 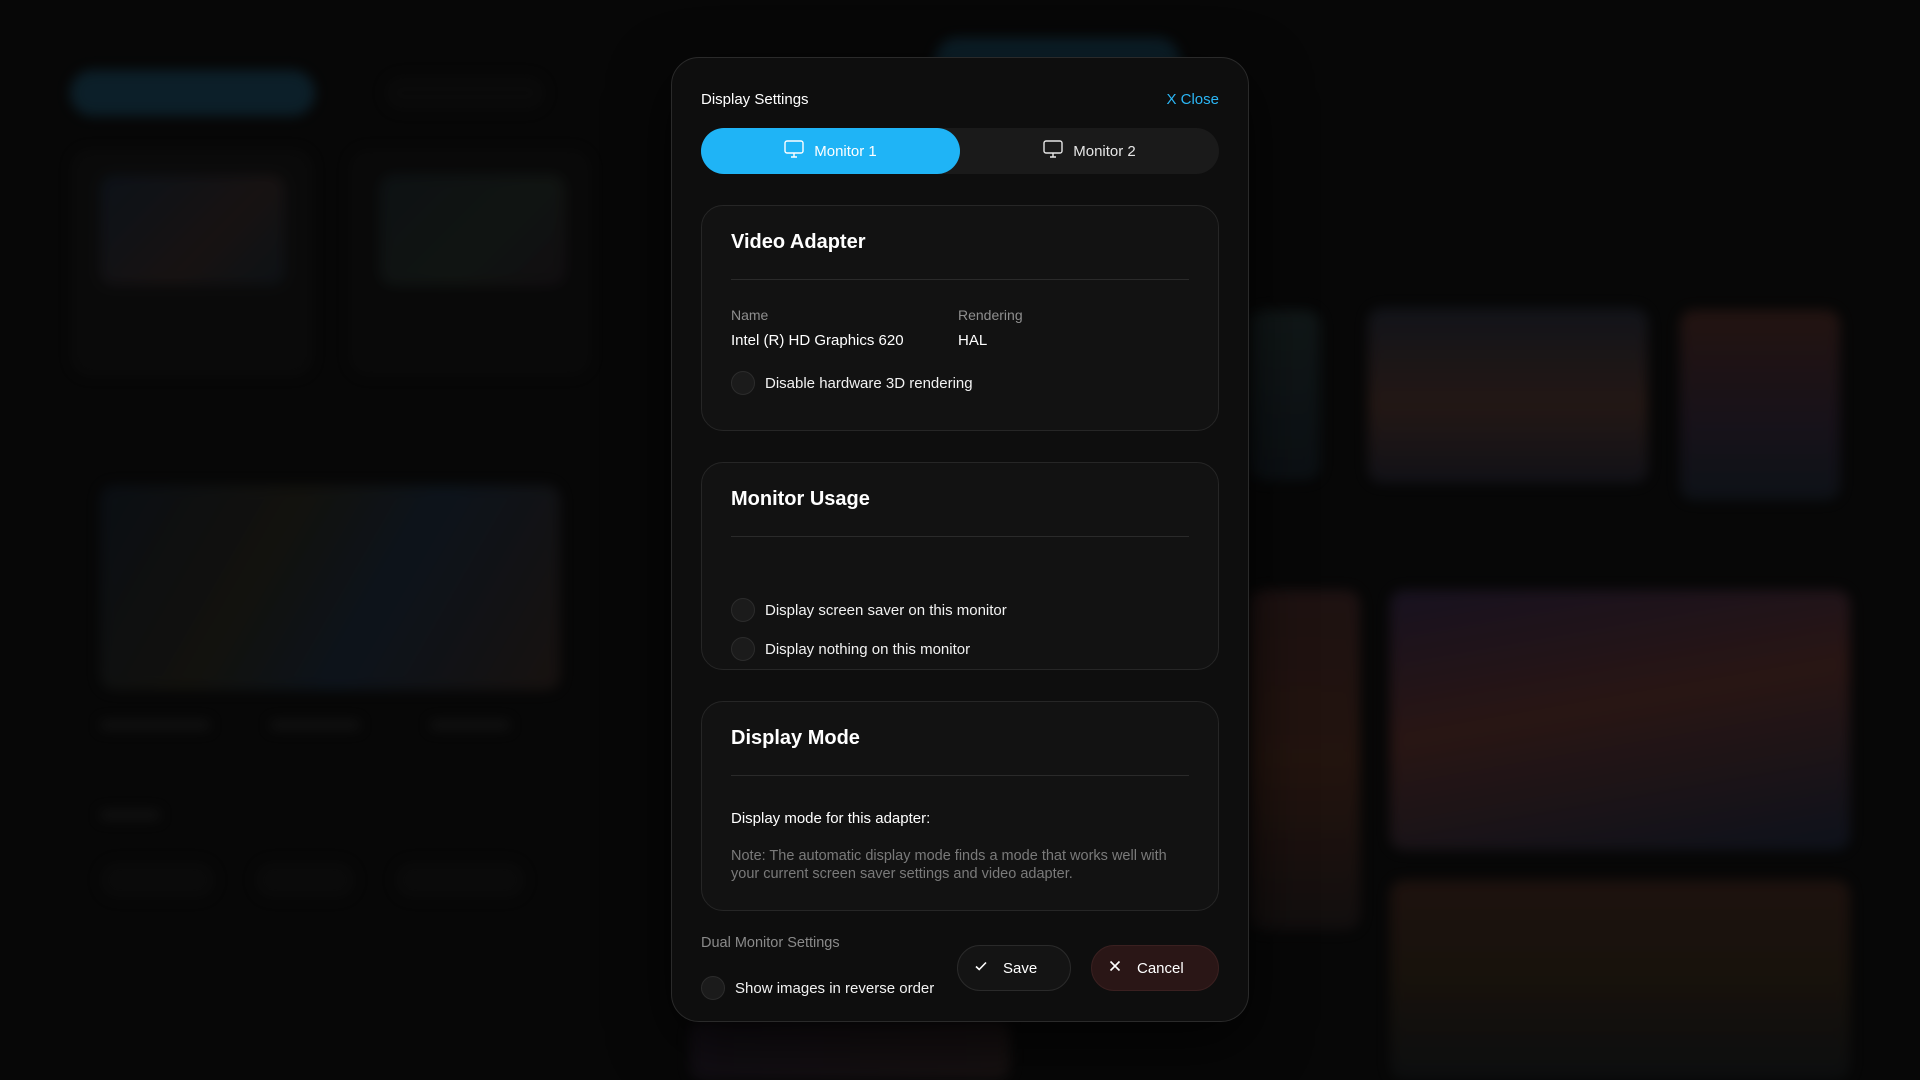 I want to click on save-button: Save, so click(x=1014, y=968).